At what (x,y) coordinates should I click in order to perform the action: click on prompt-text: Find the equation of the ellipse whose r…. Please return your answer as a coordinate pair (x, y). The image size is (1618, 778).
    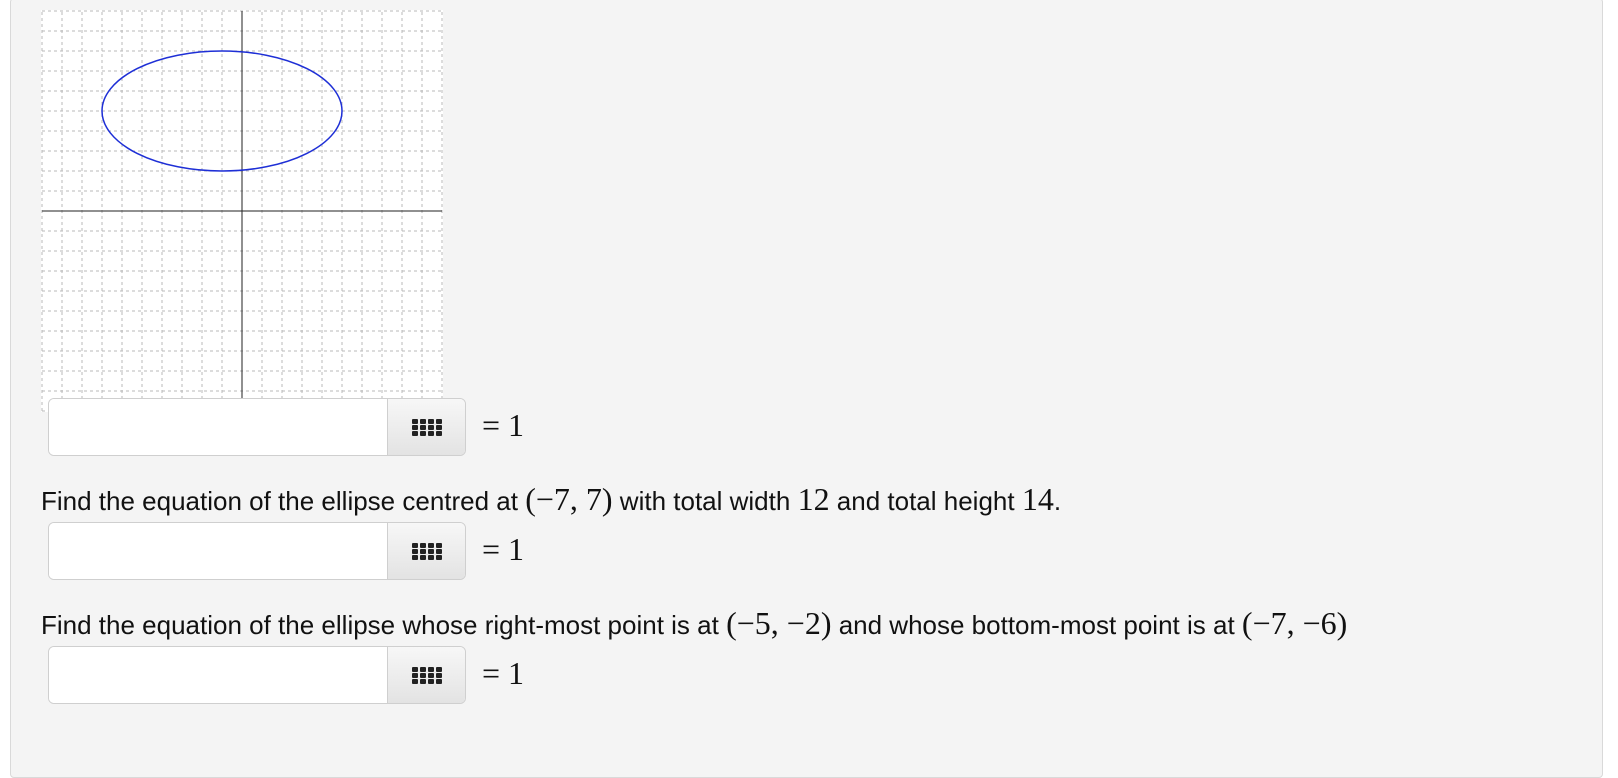
    Looking at the image, I should click on (384, 625).